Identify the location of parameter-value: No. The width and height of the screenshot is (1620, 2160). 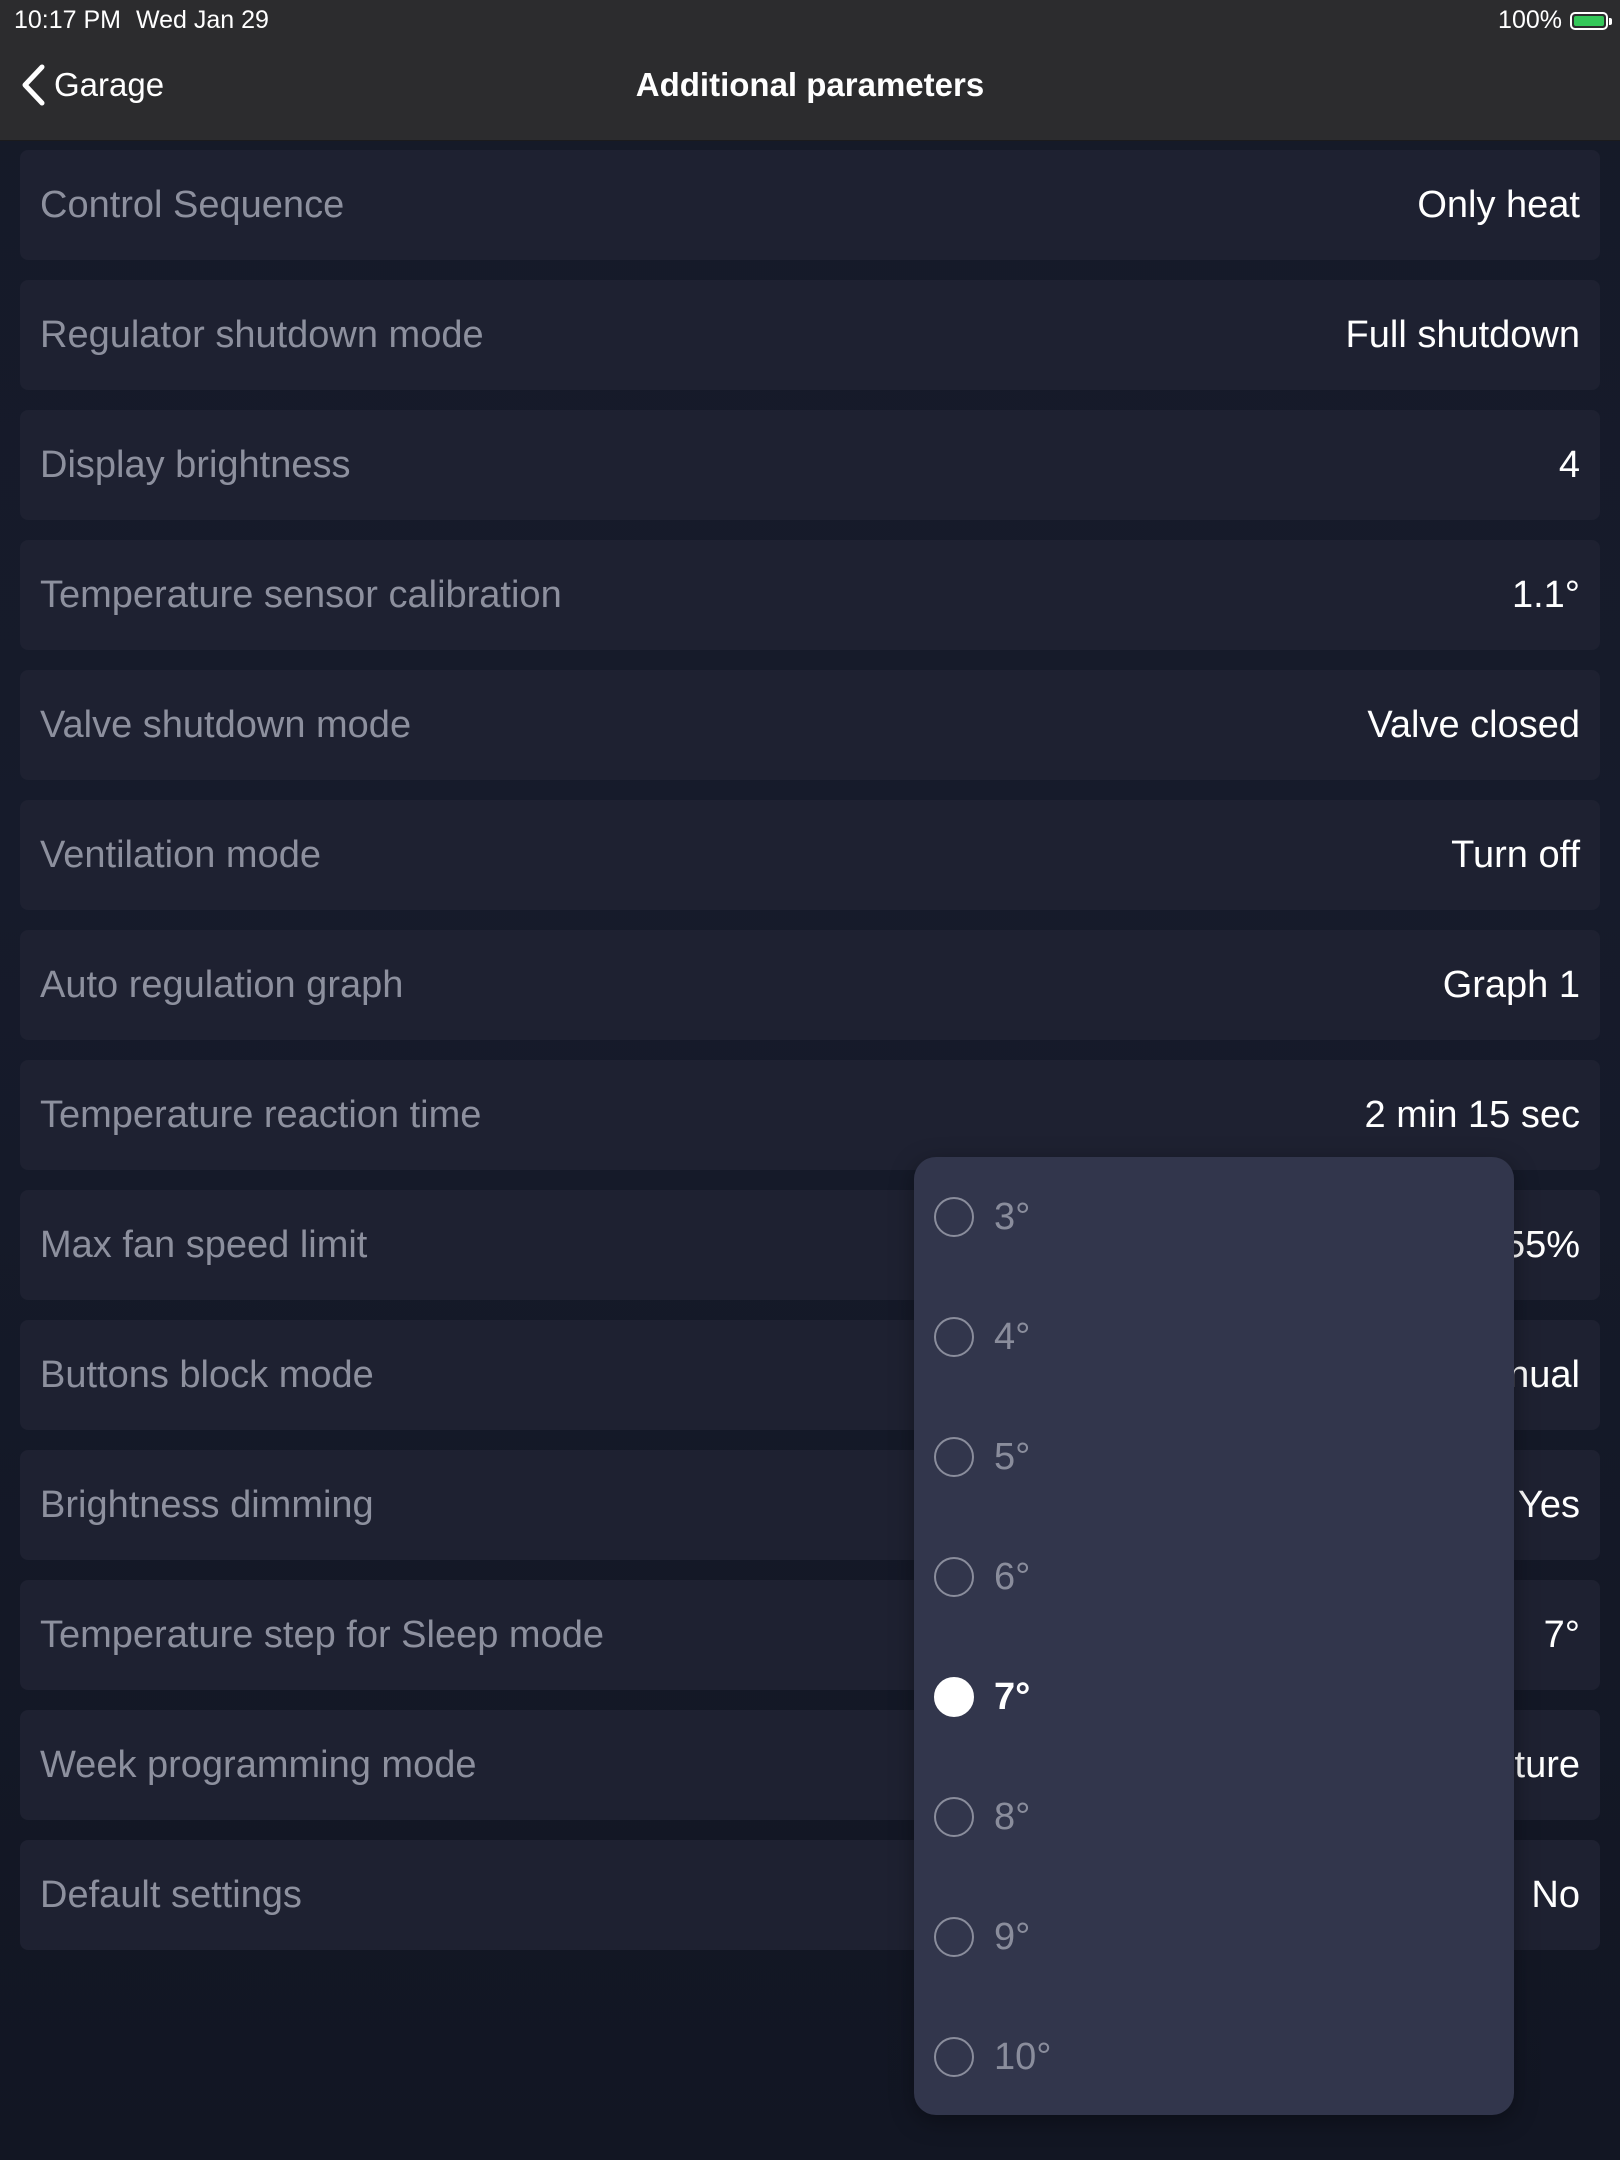
(1555, 1895).